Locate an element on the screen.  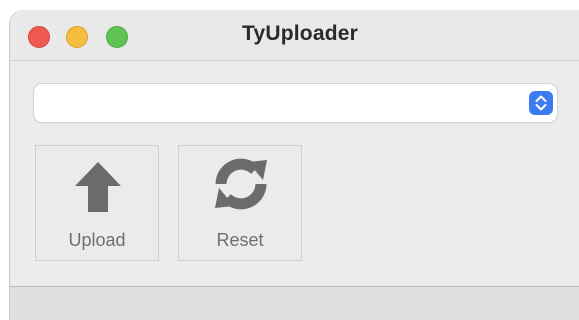
reset-button: Reset is located at coordinates (240, 203).